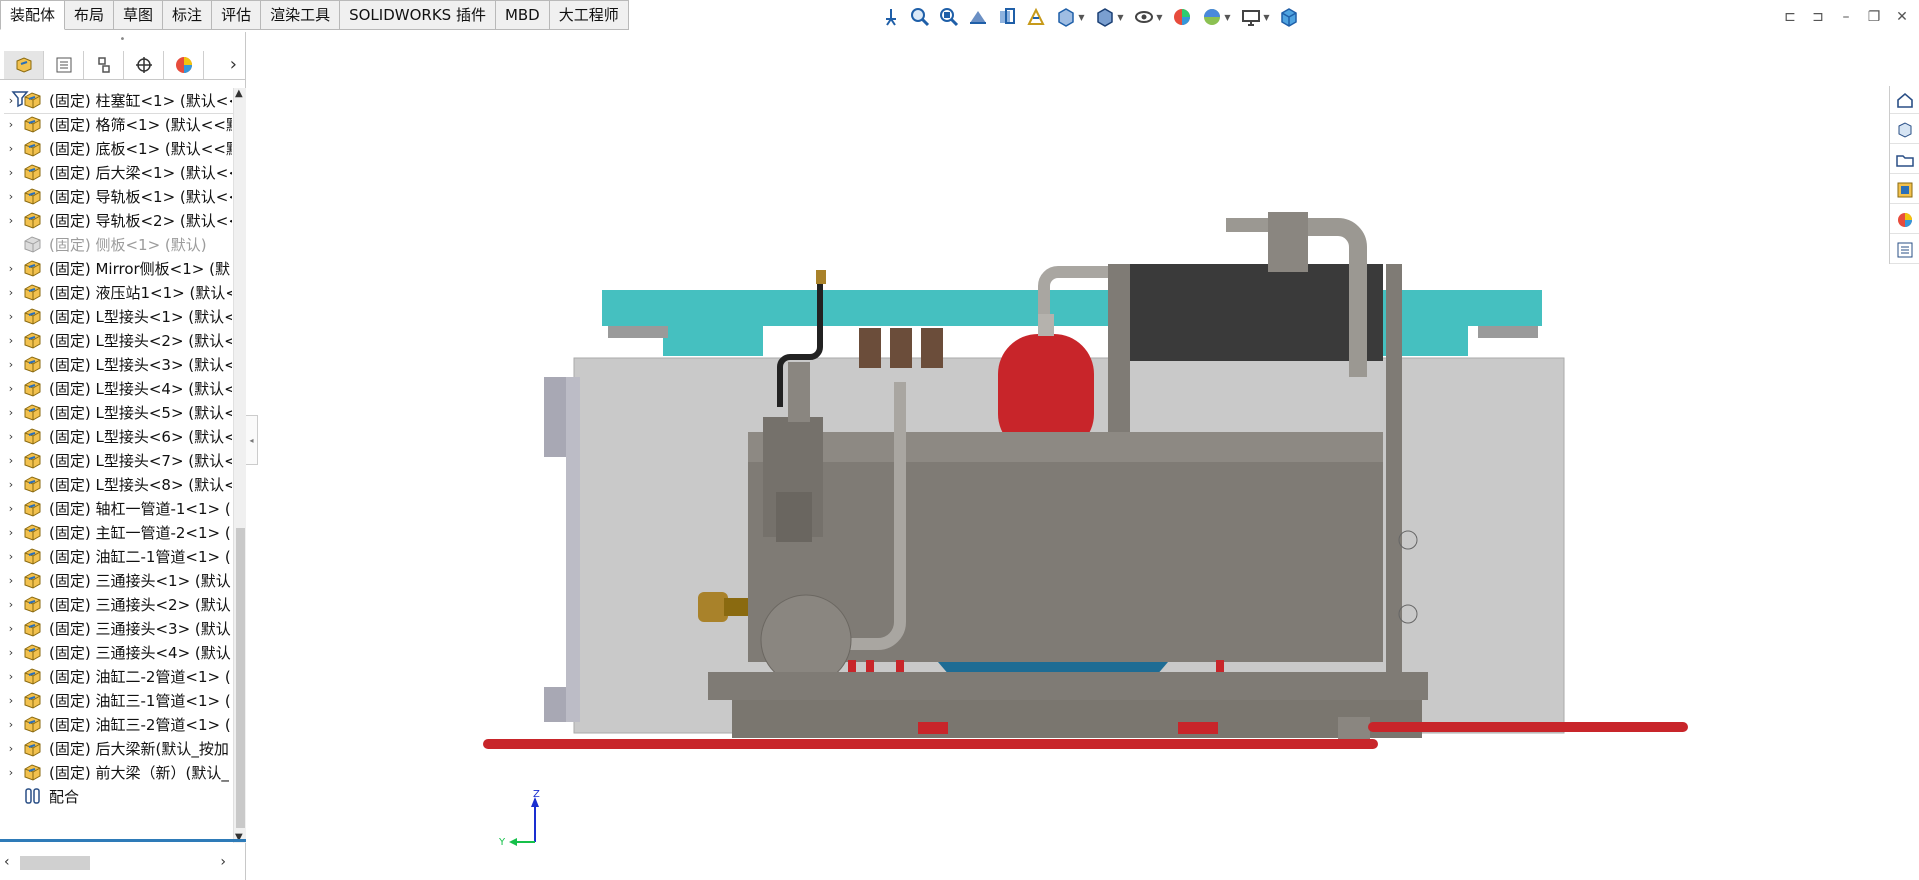  Describe the element at coordinates (116, 148) in the screenshot. I see `tree-item: › (固定) 底板<1> (默认<<默` at that location.